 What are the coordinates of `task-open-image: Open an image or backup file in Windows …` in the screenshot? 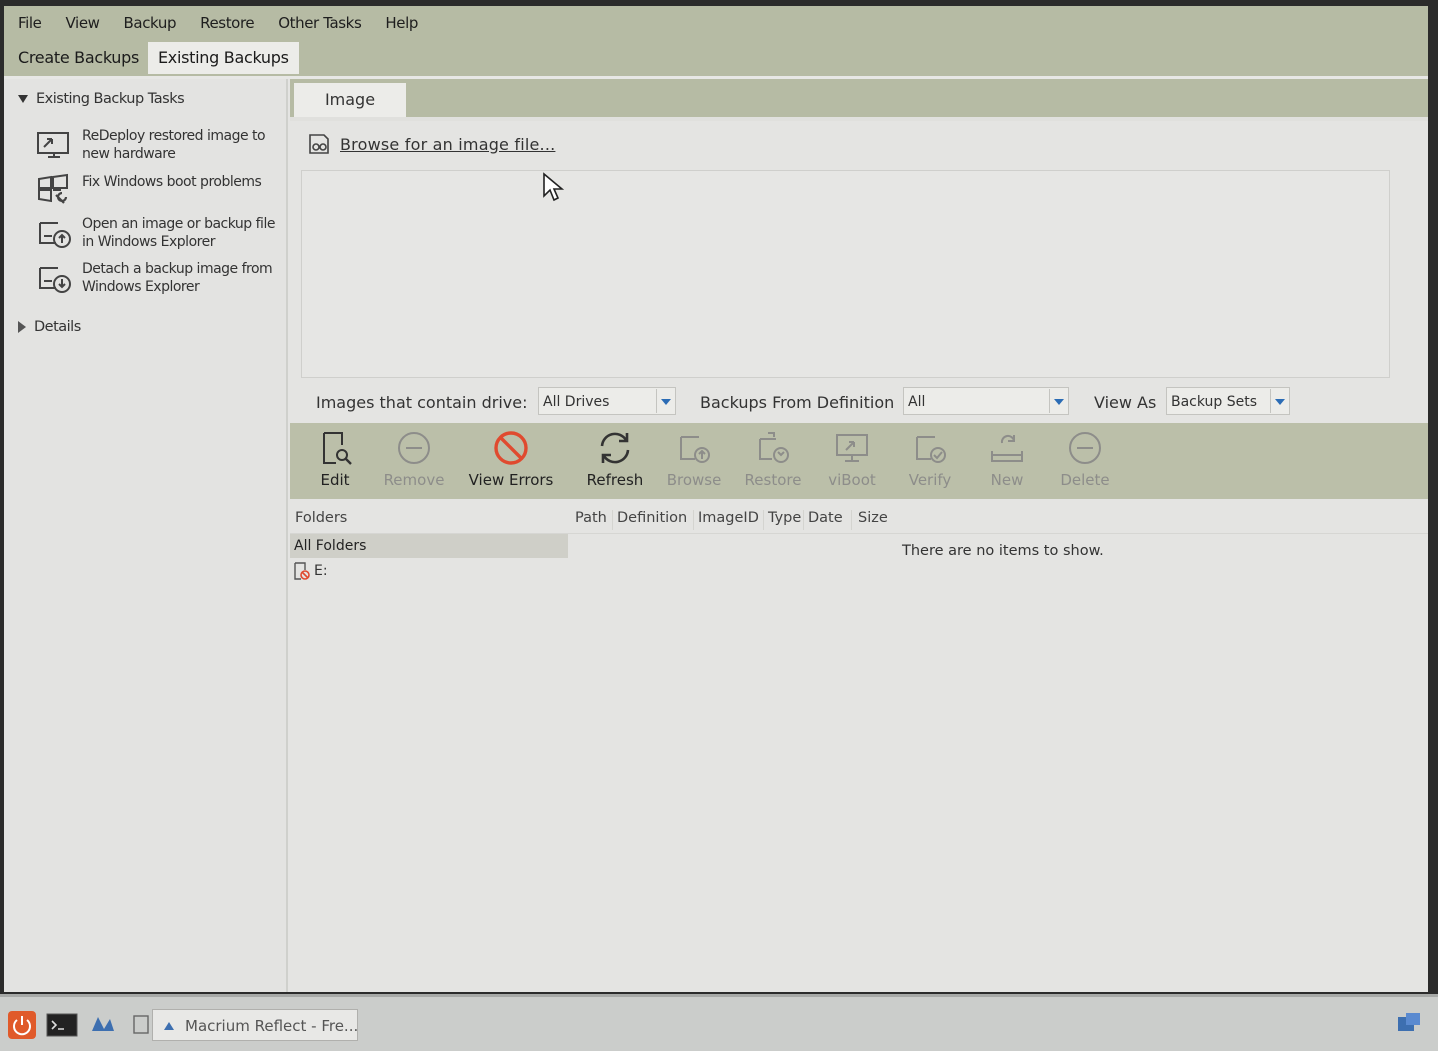 It's located at (160, 233).